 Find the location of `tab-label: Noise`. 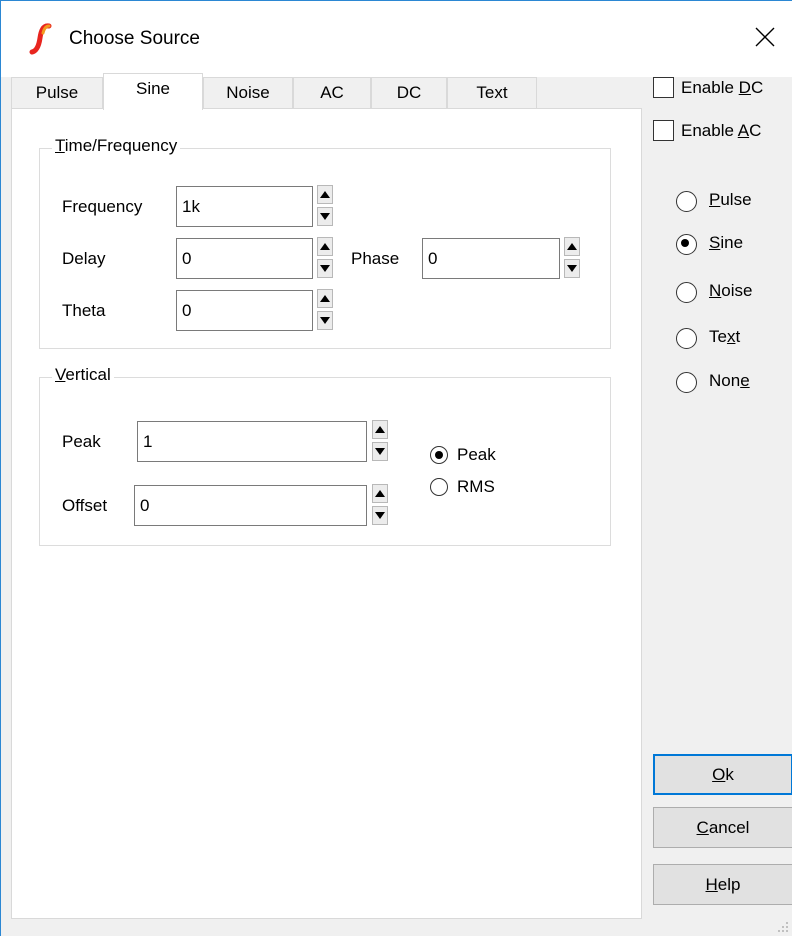

tab-label: Noise is located at coordinates (248, 92).